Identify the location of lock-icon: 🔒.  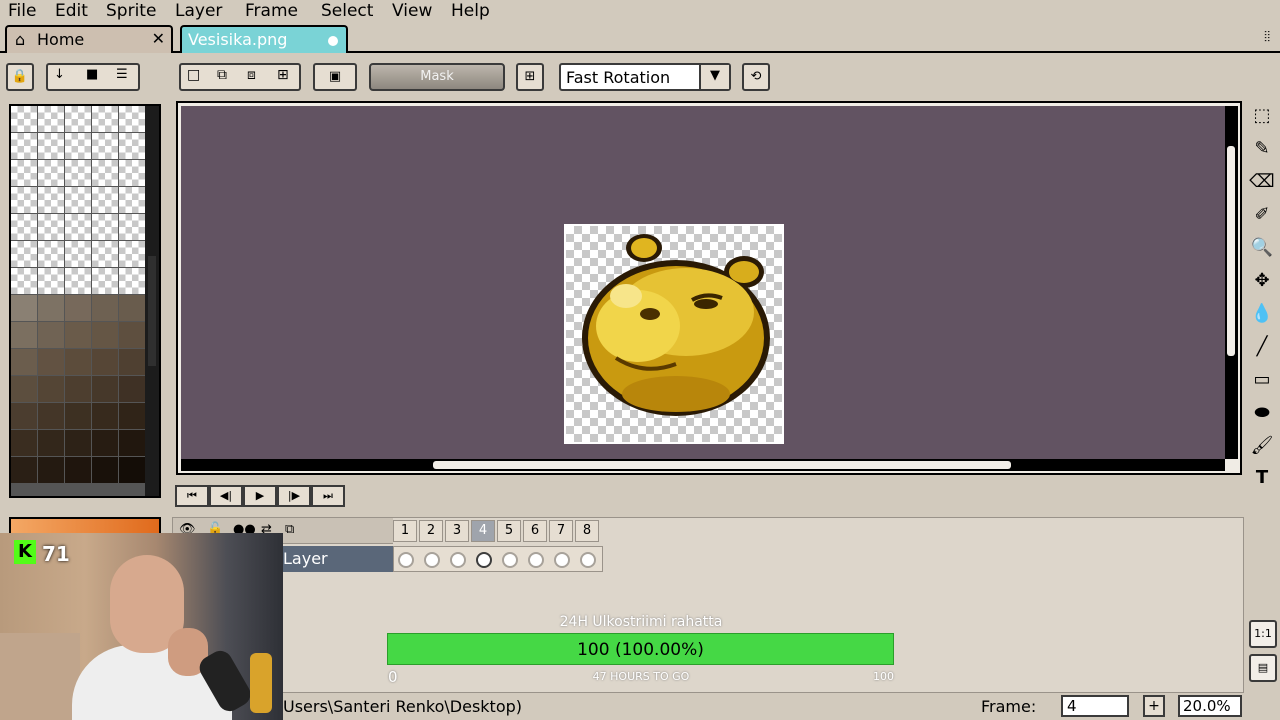
(20, 77).